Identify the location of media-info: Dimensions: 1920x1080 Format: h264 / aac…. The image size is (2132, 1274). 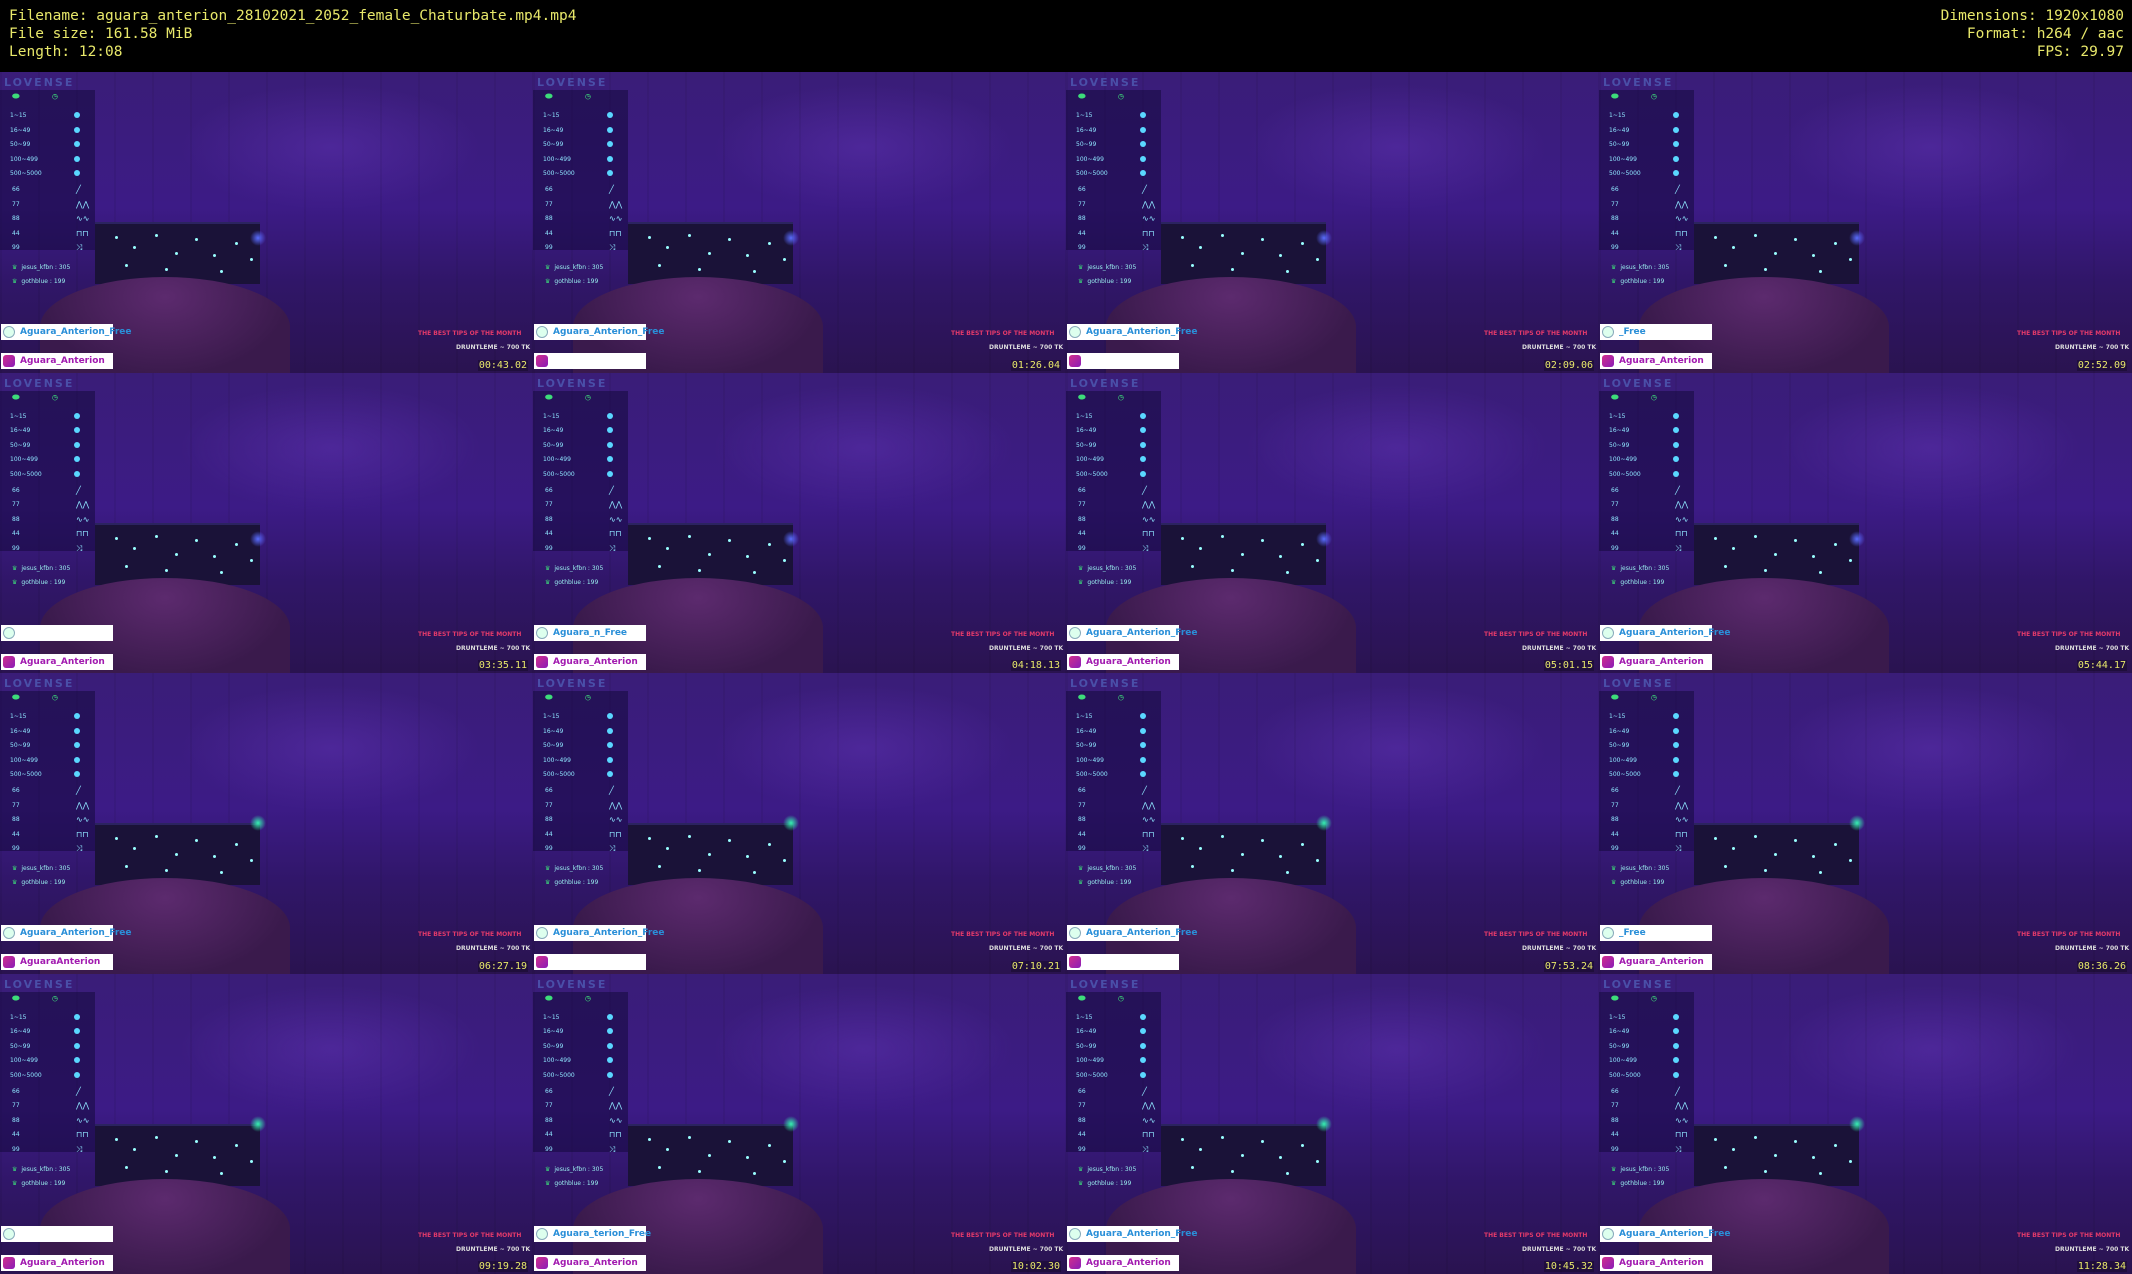
(2032, 34).